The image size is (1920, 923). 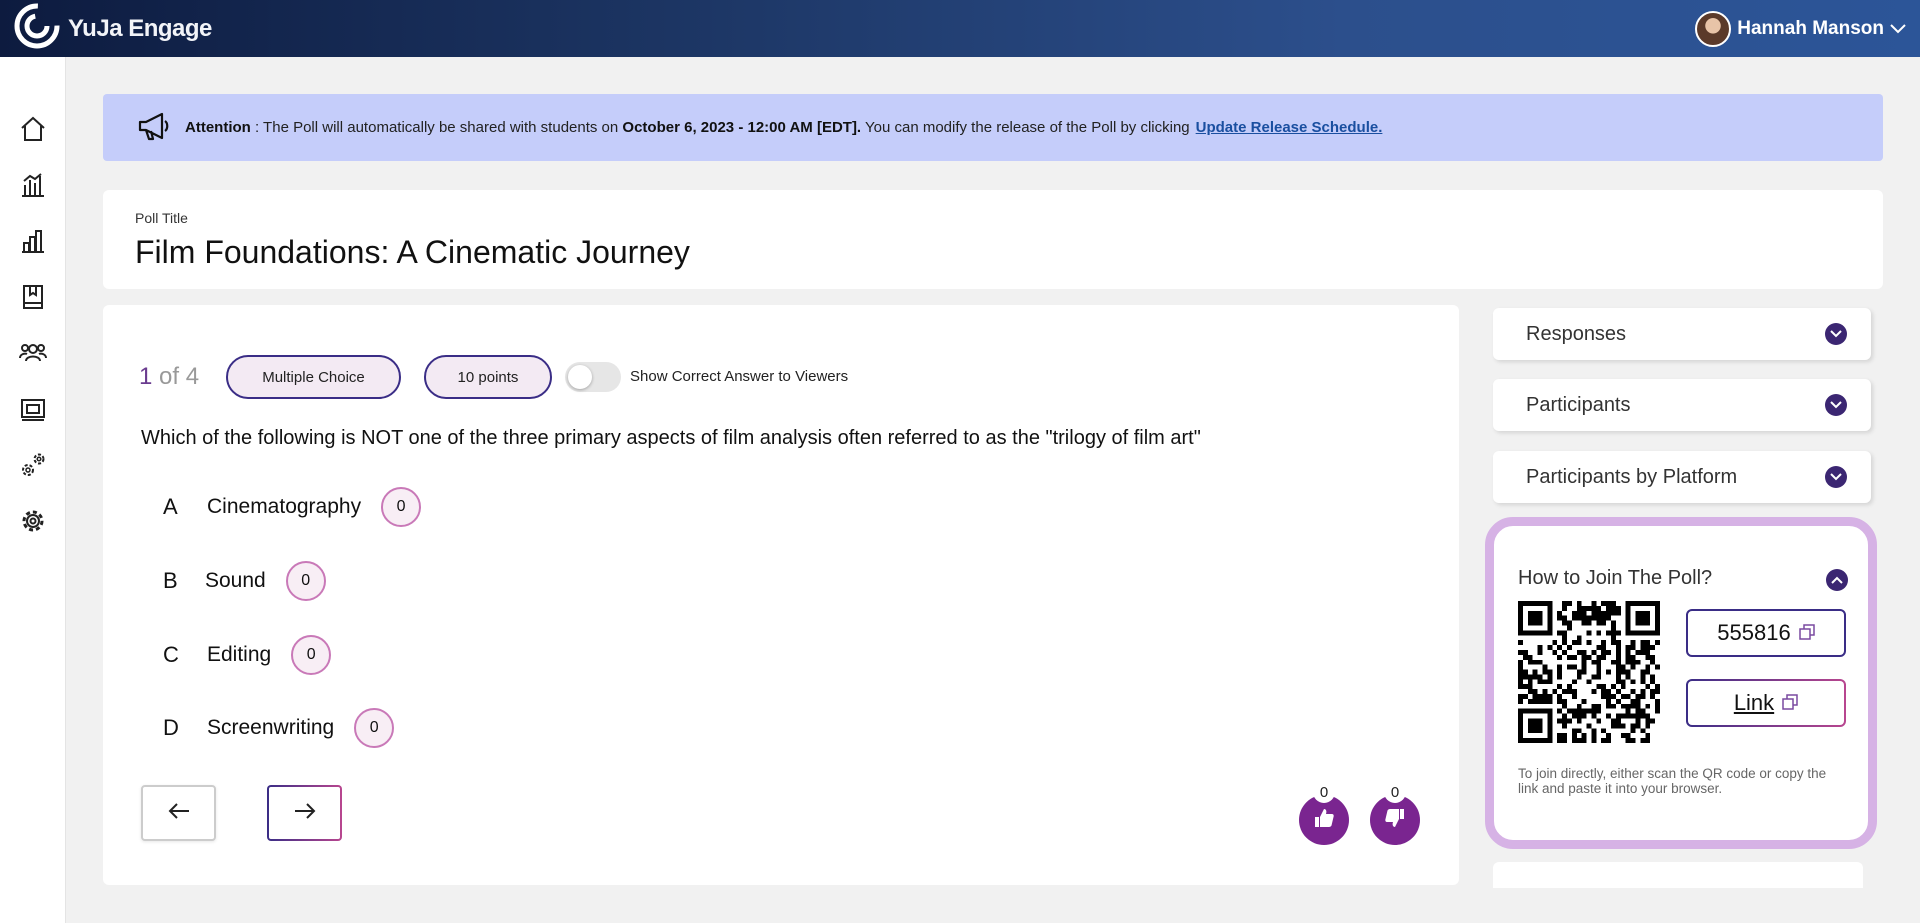 I want to click on courses-icon, so click(x=33, y=409).